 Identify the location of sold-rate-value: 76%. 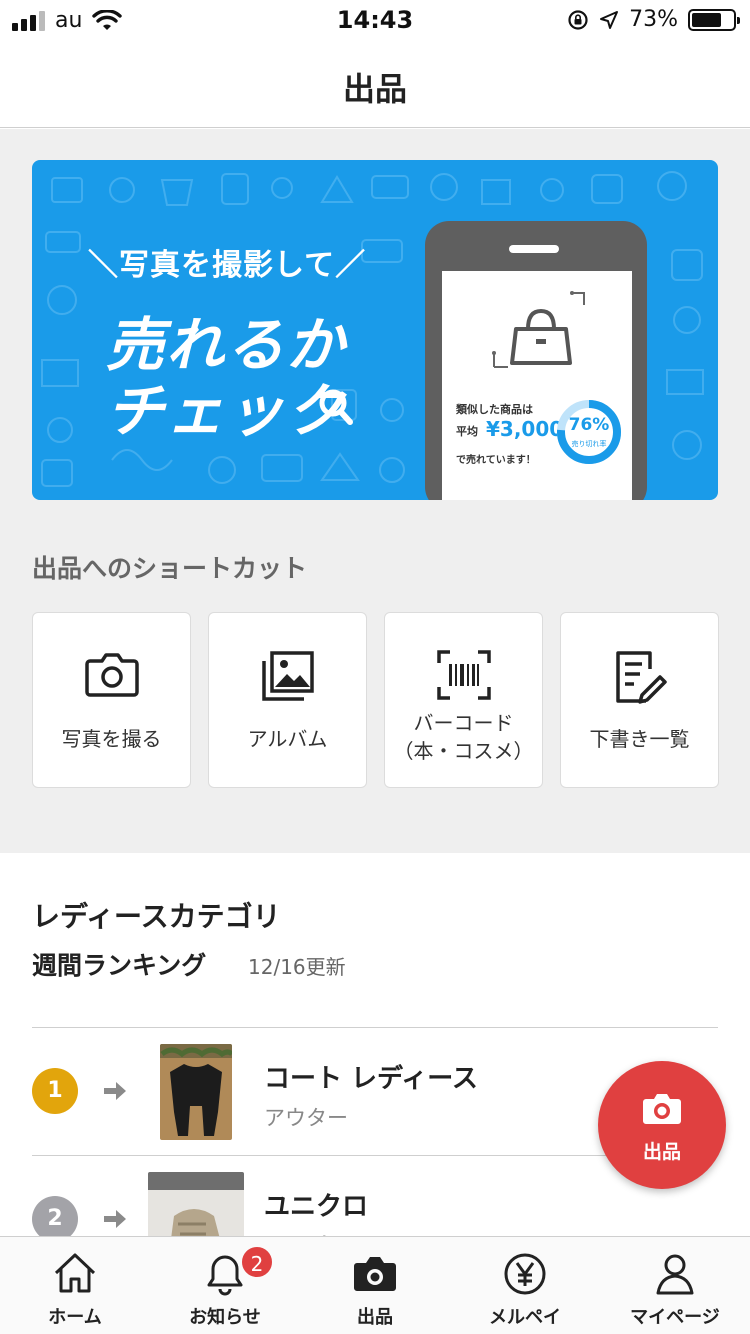
(589, 425).